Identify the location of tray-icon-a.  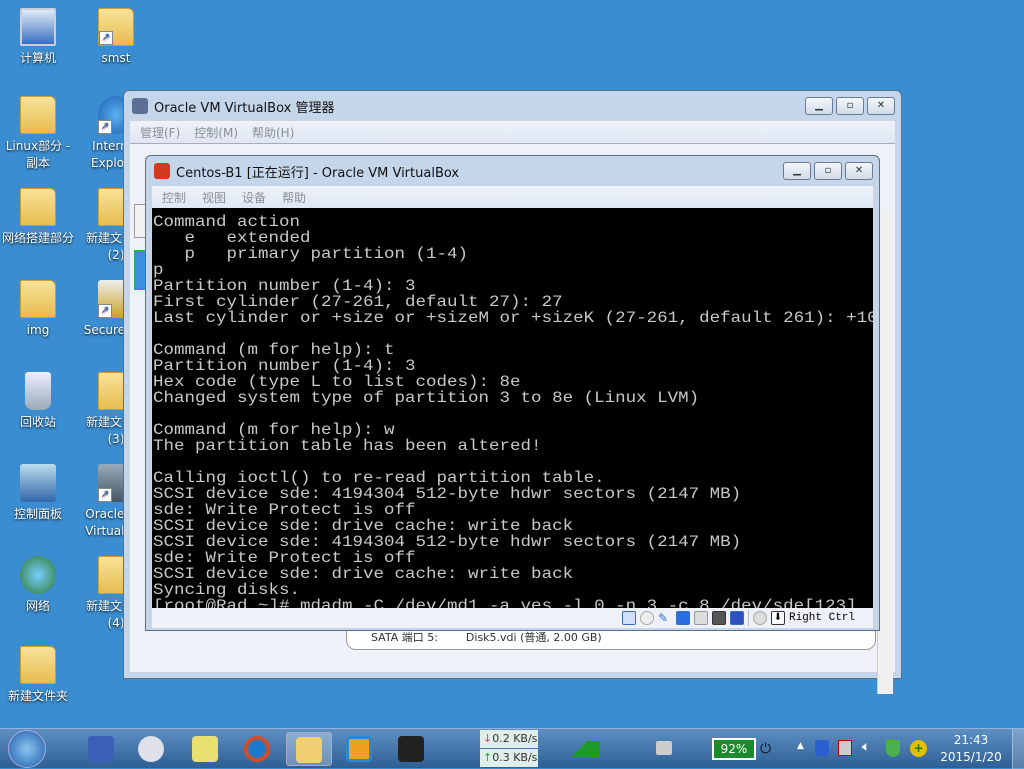
(822, 748).